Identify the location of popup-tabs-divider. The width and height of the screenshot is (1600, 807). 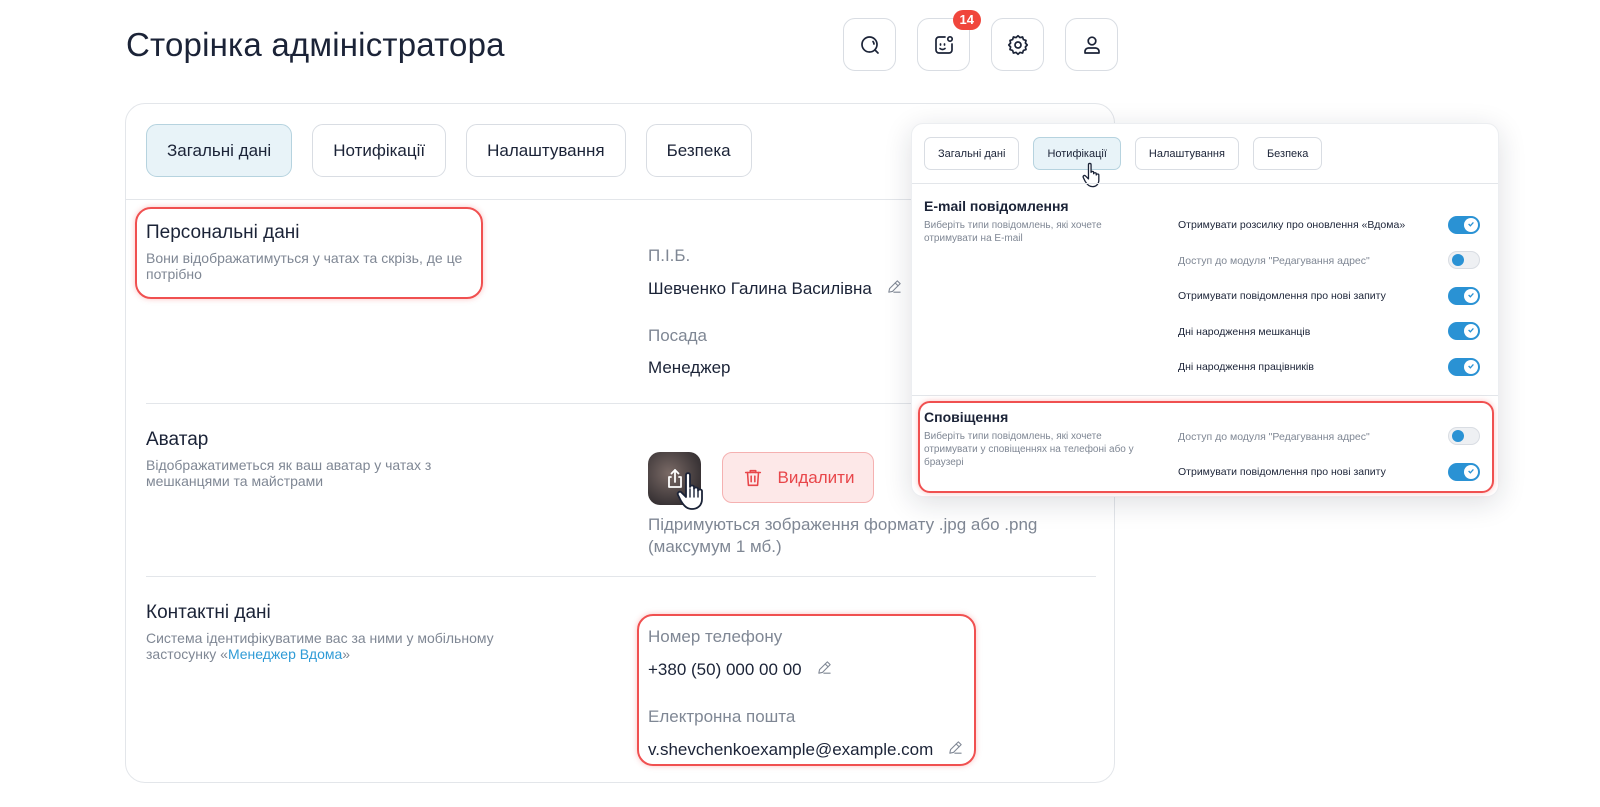
(1205, 183).